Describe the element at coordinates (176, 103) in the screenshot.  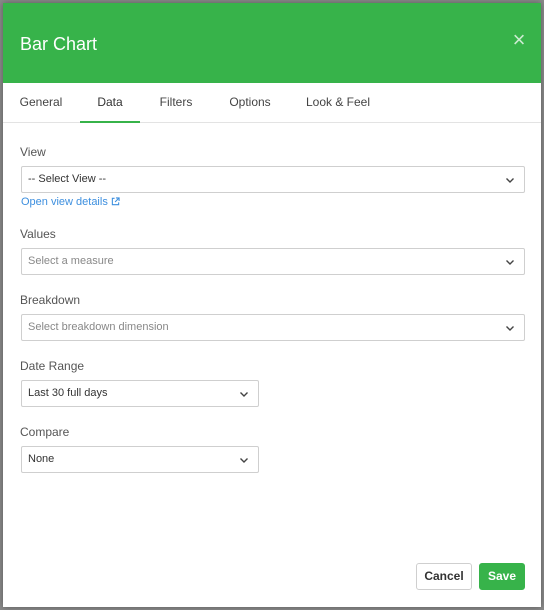
I see `tab-filters: Filters` at that location.